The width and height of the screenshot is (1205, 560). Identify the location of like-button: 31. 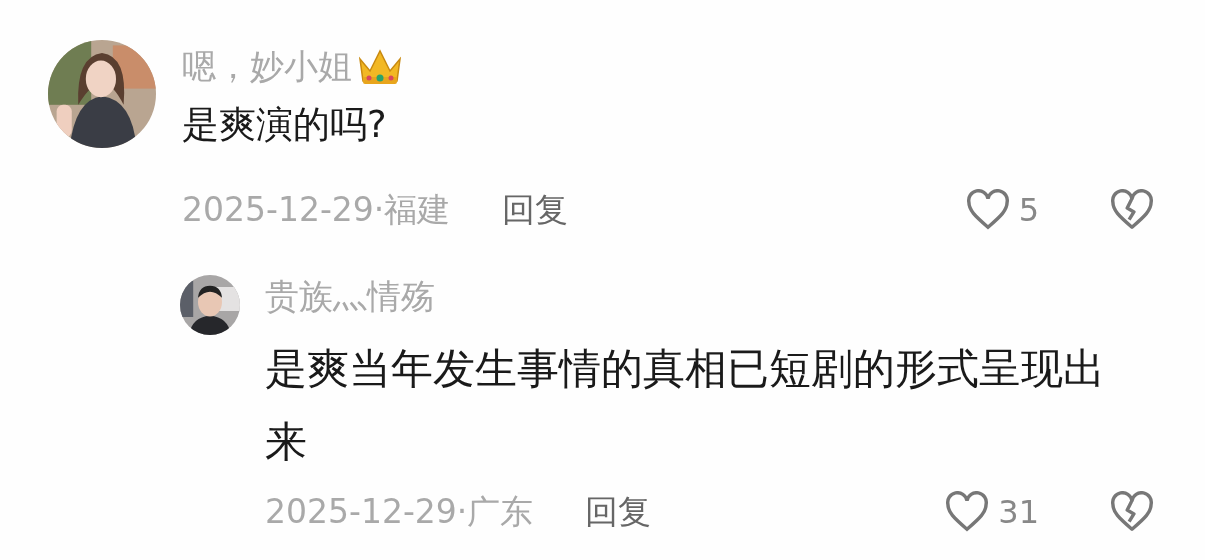
(991, 512).